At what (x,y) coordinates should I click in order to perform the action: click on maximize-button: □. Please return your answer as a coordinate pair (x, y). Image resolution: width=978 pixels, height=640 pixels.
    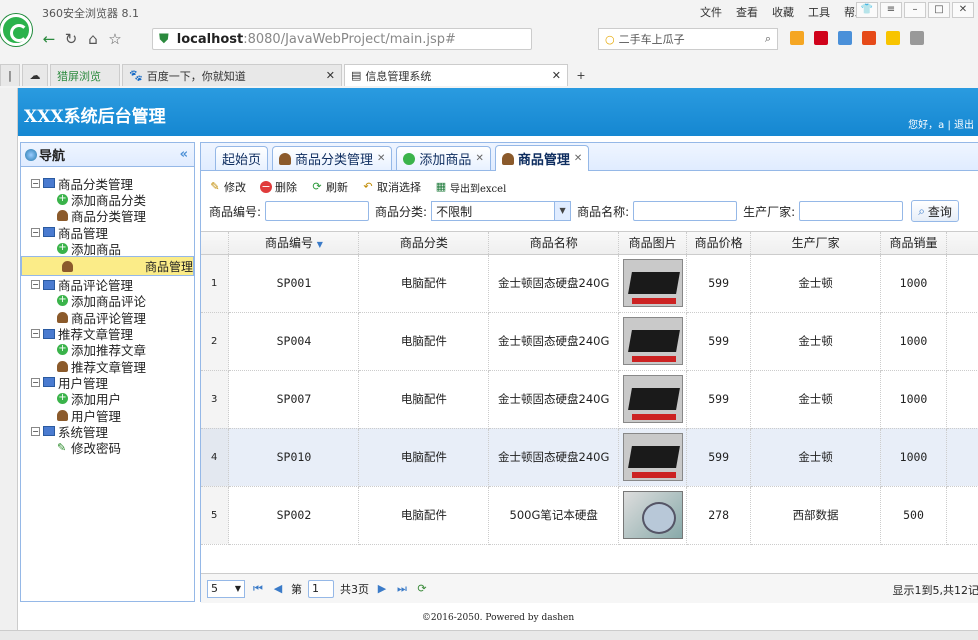
    Looking at the image, I should click on (939, 10).